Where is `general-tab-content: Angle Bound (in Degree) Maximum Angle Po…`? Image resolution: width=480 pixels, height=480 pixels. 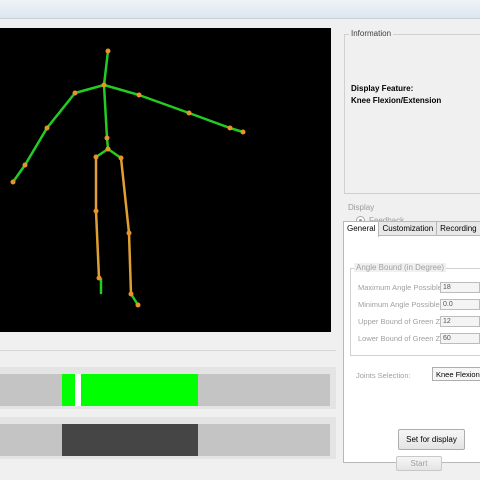 general-tab-content: Angle Bound (in Degree) Maximum Angle Po… is located at coordinates (411, 349).